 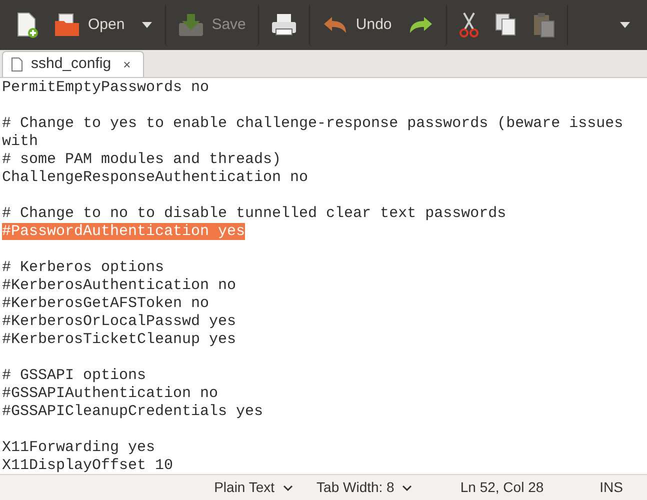 What do you see at coordinates (543, 25) in the screenshot?
I see `clipboard-icon` at bounding box center [543, 25].